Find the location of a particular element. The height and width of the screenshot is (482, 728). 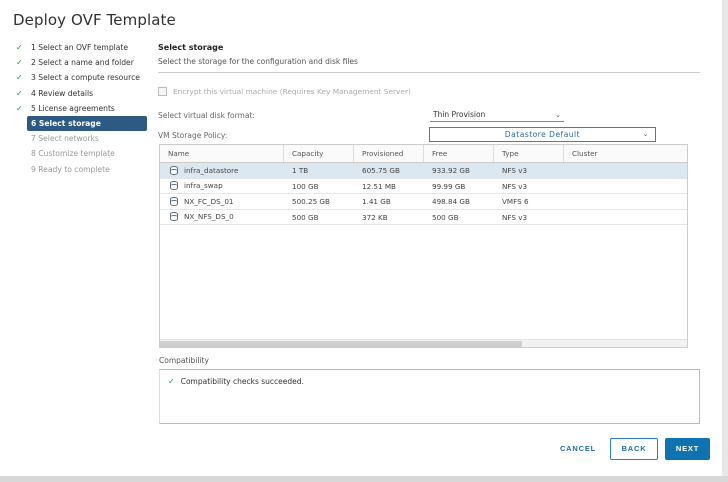

datastore-name-cell: NX_FC_DS_01 is located at coordinates (222, 201).